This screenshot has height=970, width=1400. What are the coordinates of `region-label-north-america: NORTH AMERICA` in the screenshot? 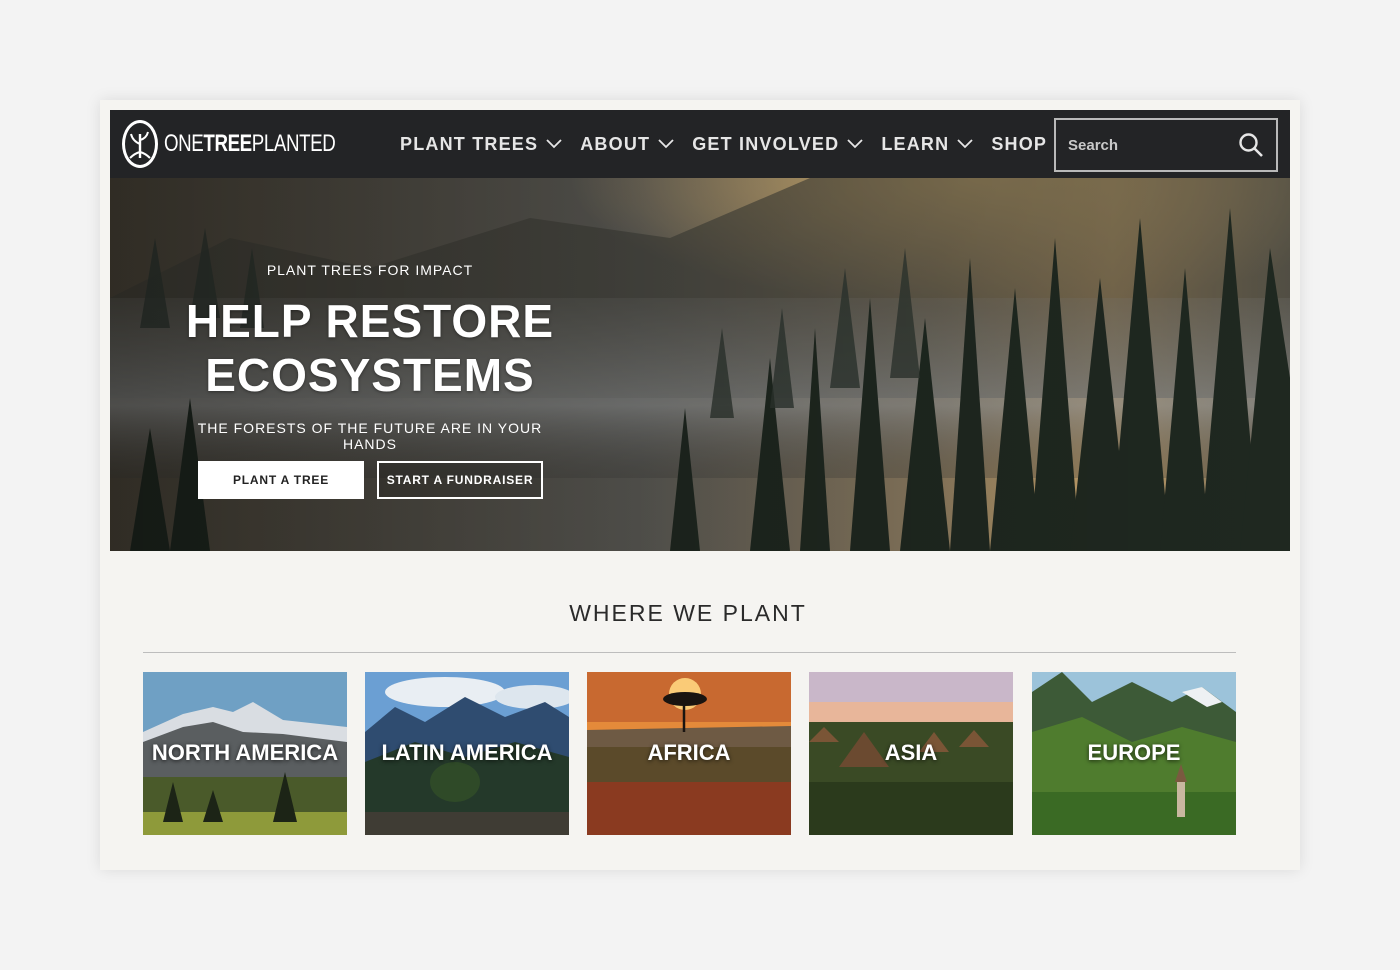 It's located at (245, 752).